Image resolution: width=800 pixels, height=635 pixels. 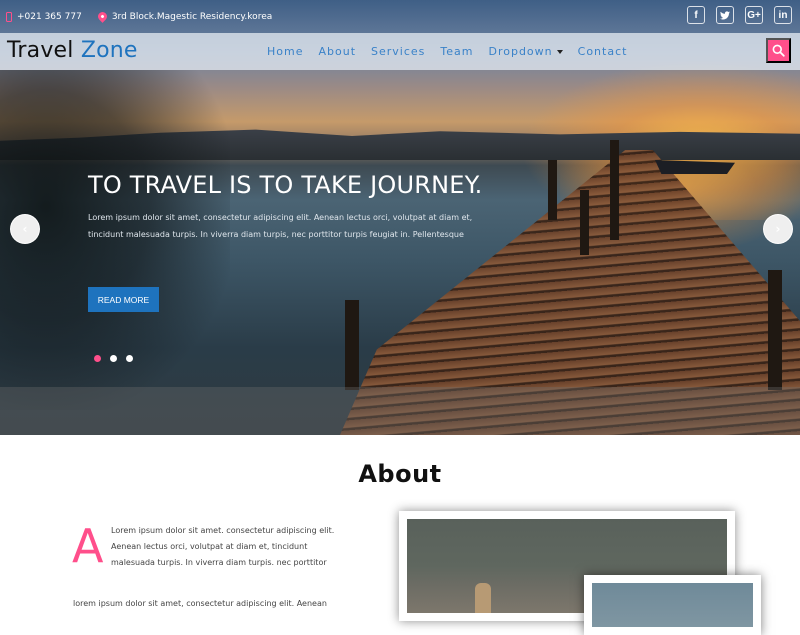 I want to click on nav-item-dropdown: Dropdown, so click(x=525, y=51).